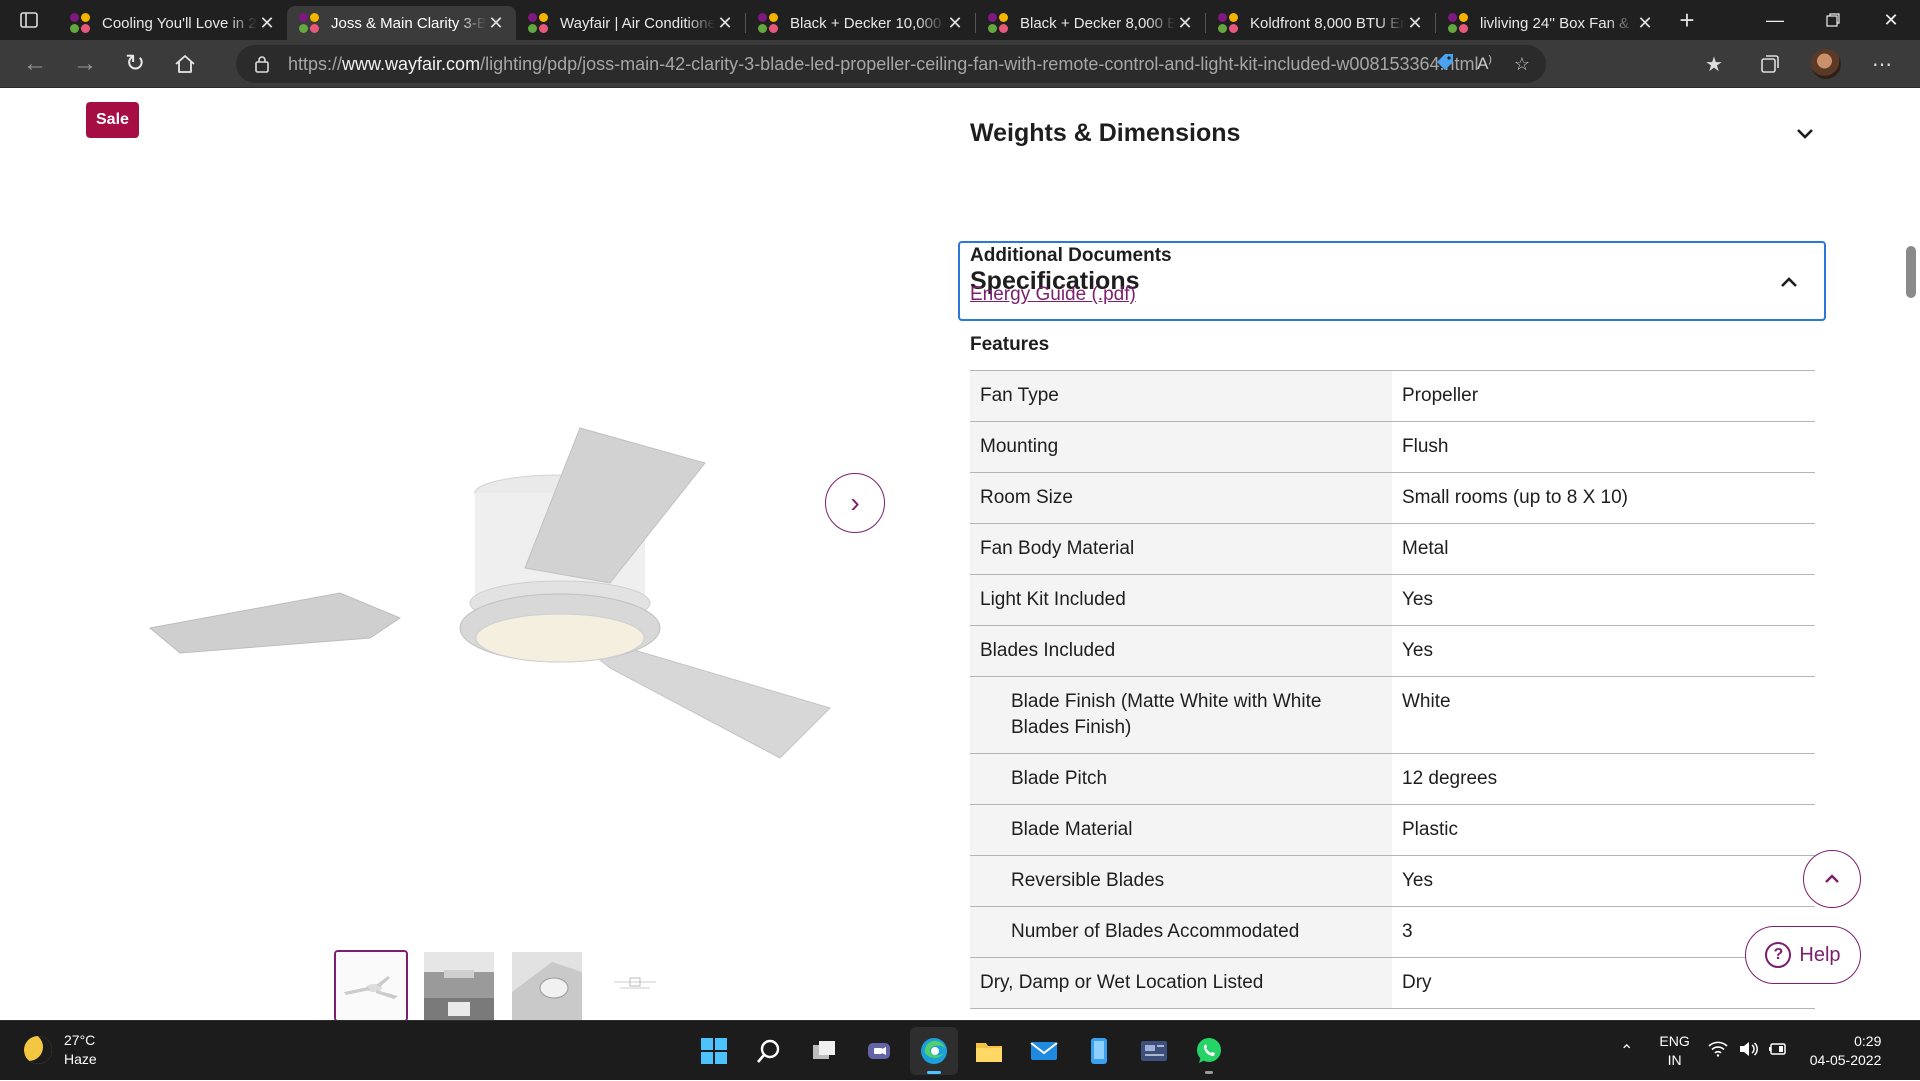  I want to click on browser-tab: Koldfront 8,000 BTU Energy✕, so click(1320, 23).